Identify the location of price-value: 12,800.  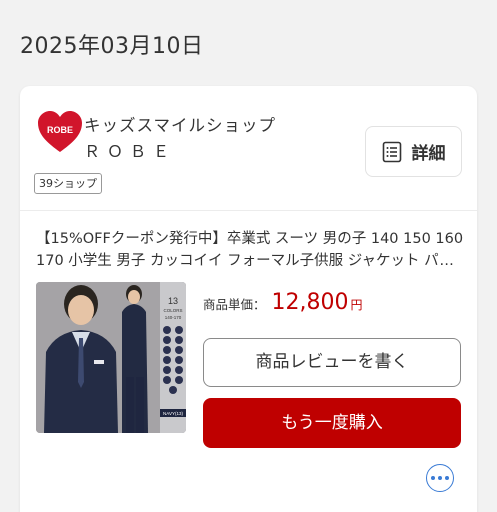
(310, 302).